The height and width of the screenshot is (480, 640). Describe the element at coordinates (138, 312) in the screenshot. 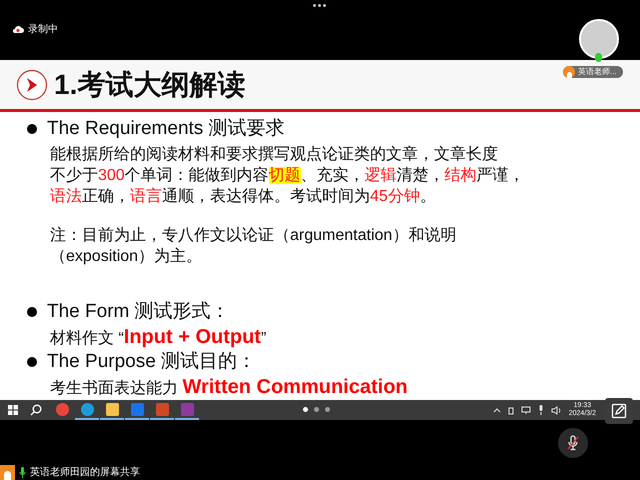

I see `section-heading: The Form 测试形式：` at that location.